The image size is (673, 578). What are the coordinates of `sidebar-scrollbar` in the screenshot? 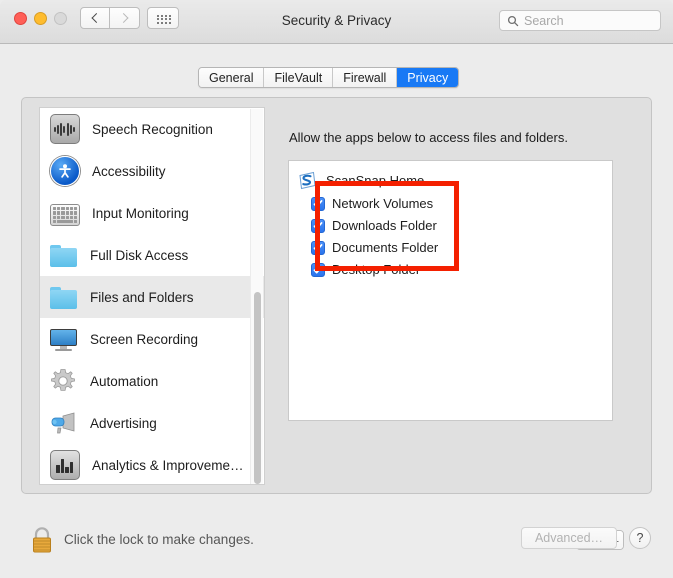 It's located at (256, 296).